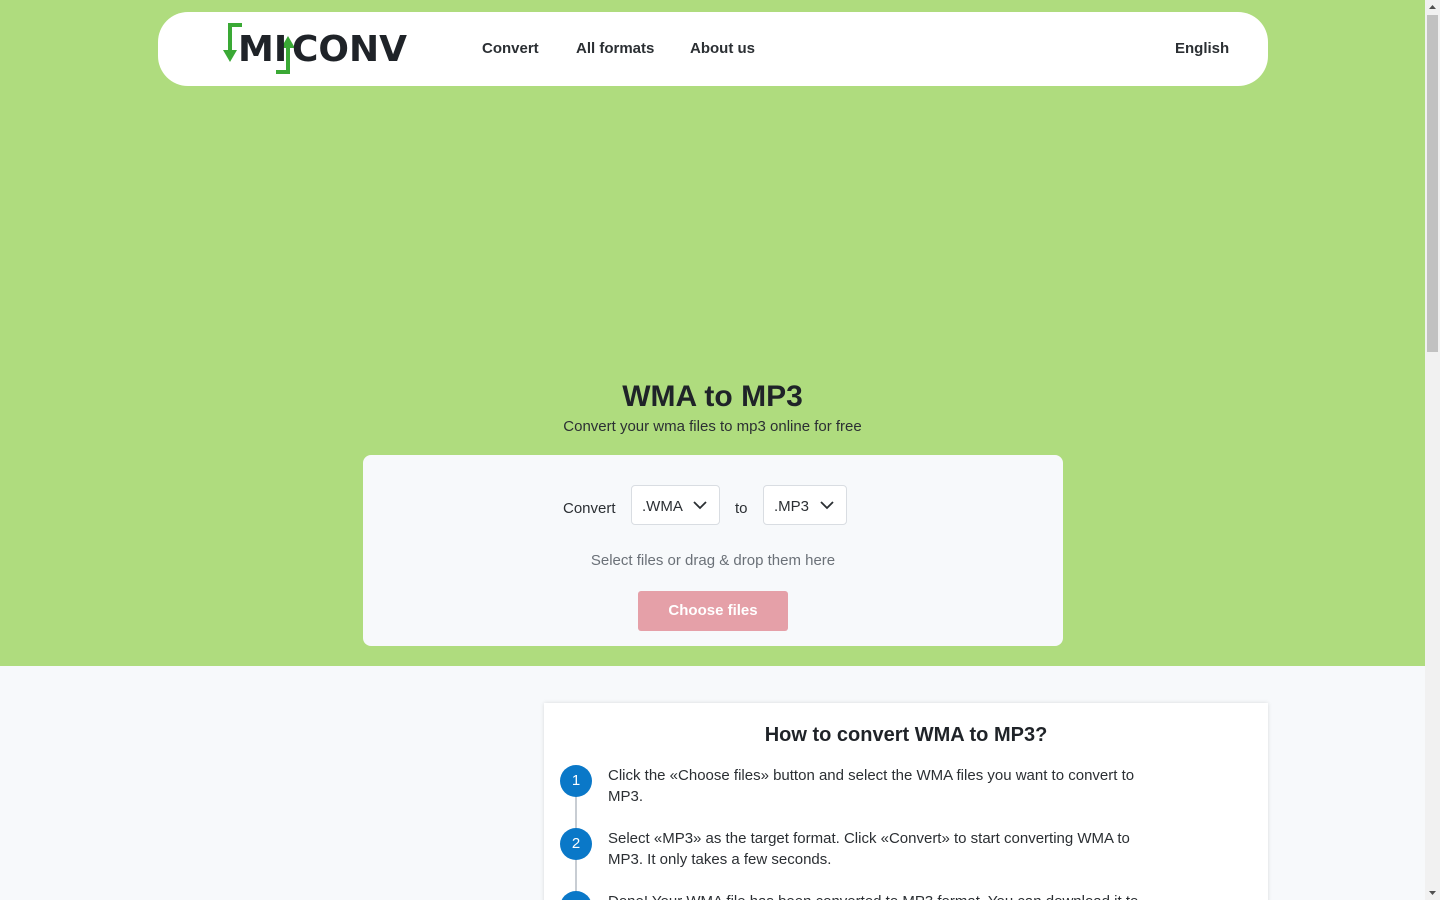  I want to click on nav-link-all-formats: All formats, so click(615, 48).